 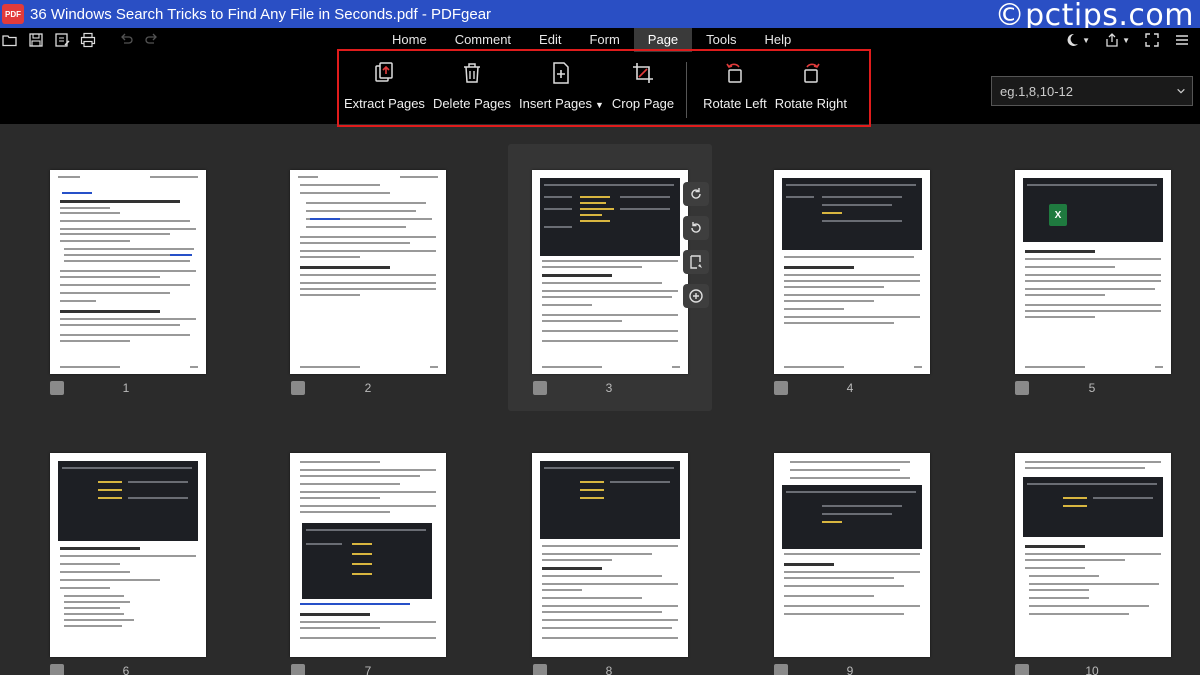 What do you see at coordinates (126, 40) in the screenshot?
I see `undo-icon` at bounding box center [126, 40].